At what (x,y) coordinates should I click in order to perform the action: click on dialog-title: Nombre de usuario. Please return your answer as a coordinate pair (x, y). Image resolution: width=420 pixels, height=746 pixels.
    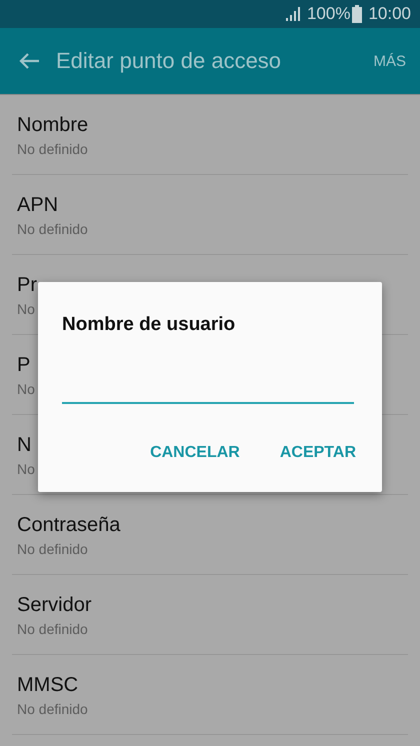
    Looking at the image, I should click on (149, 325).